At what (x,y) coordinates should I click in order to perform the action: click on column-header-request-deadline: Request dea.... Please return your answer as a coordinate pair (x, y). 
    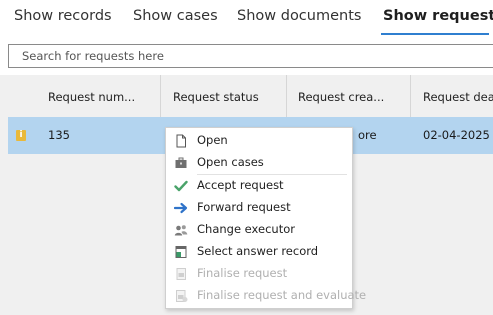
    Looking at the image, I should click on (458, 96).